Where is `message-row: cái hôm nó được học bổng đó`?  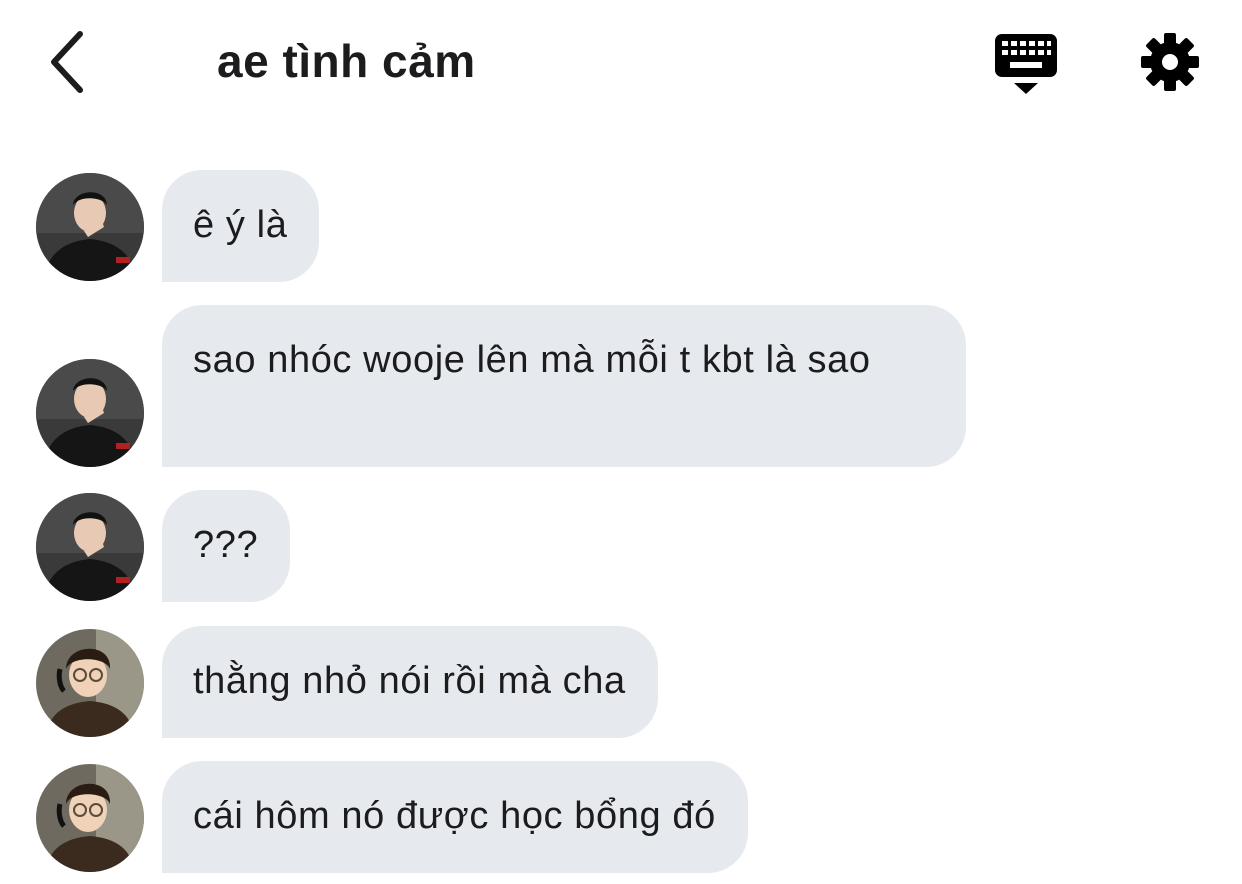 message-row: cái hôm nó được học bổng đó is located at coordinates (621, 817).